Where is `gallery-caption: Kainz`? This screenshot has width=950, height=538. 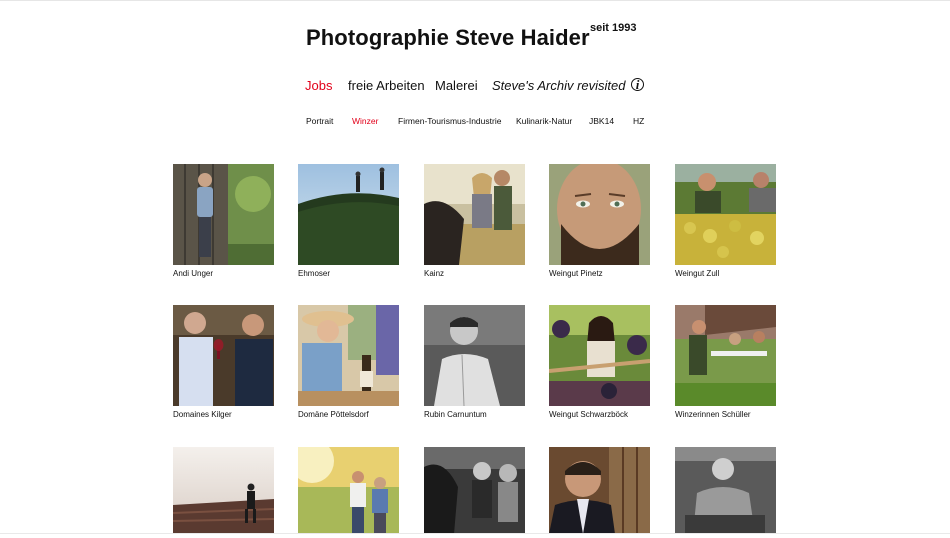
gallery-caption: Kainz is located at coordinates (434, 273).